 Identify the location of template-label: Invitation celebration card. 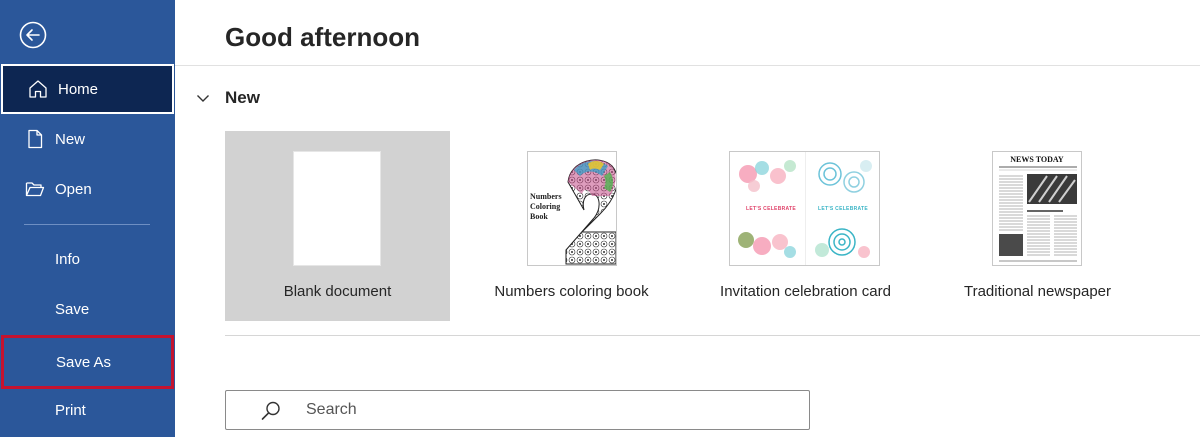
(805, 291).